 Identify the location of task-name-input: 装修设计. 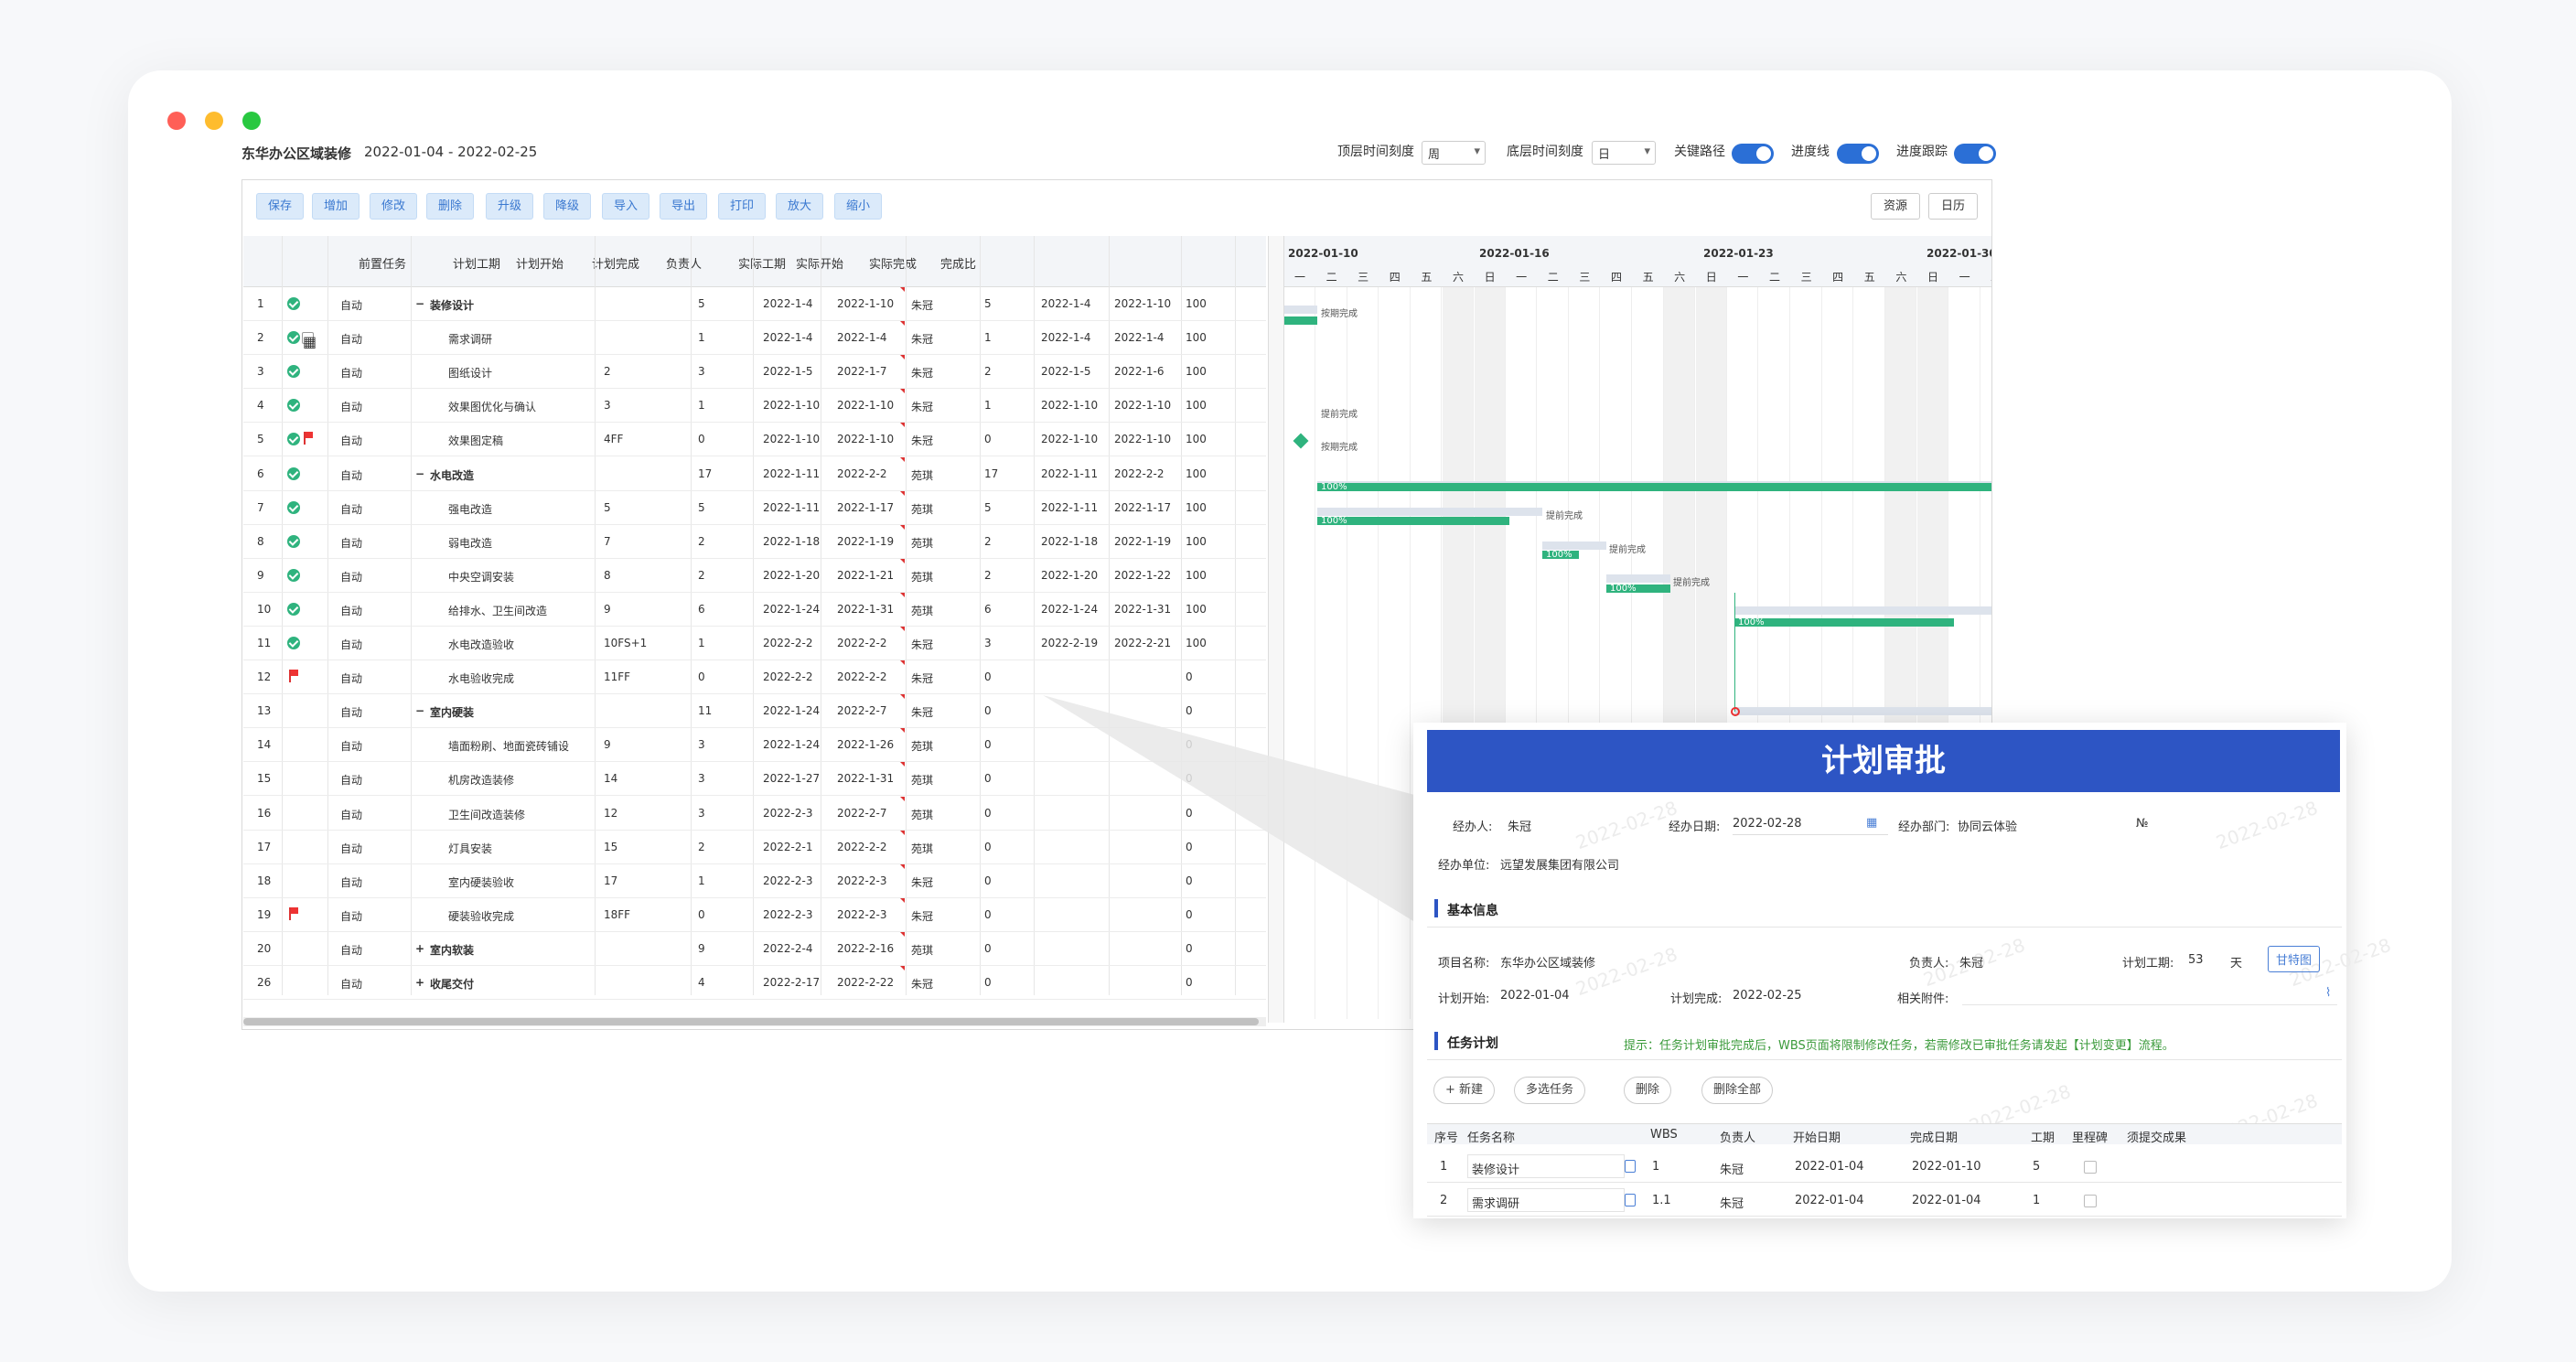
(1546, 1166).